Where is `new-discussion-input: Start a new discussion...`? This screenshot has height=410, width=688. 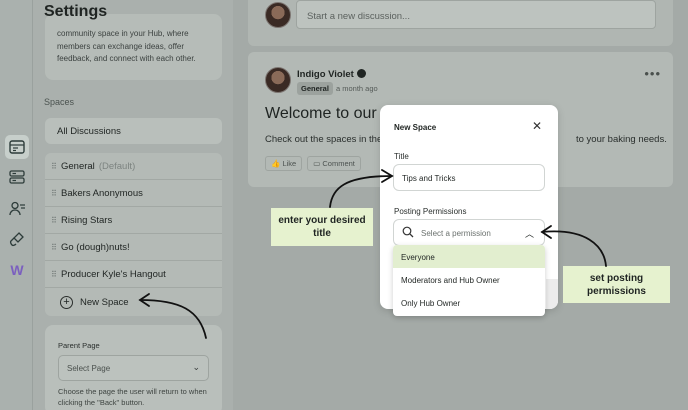 new-discussion-input: Start a new discussion... is located at coordinates (476, 14).